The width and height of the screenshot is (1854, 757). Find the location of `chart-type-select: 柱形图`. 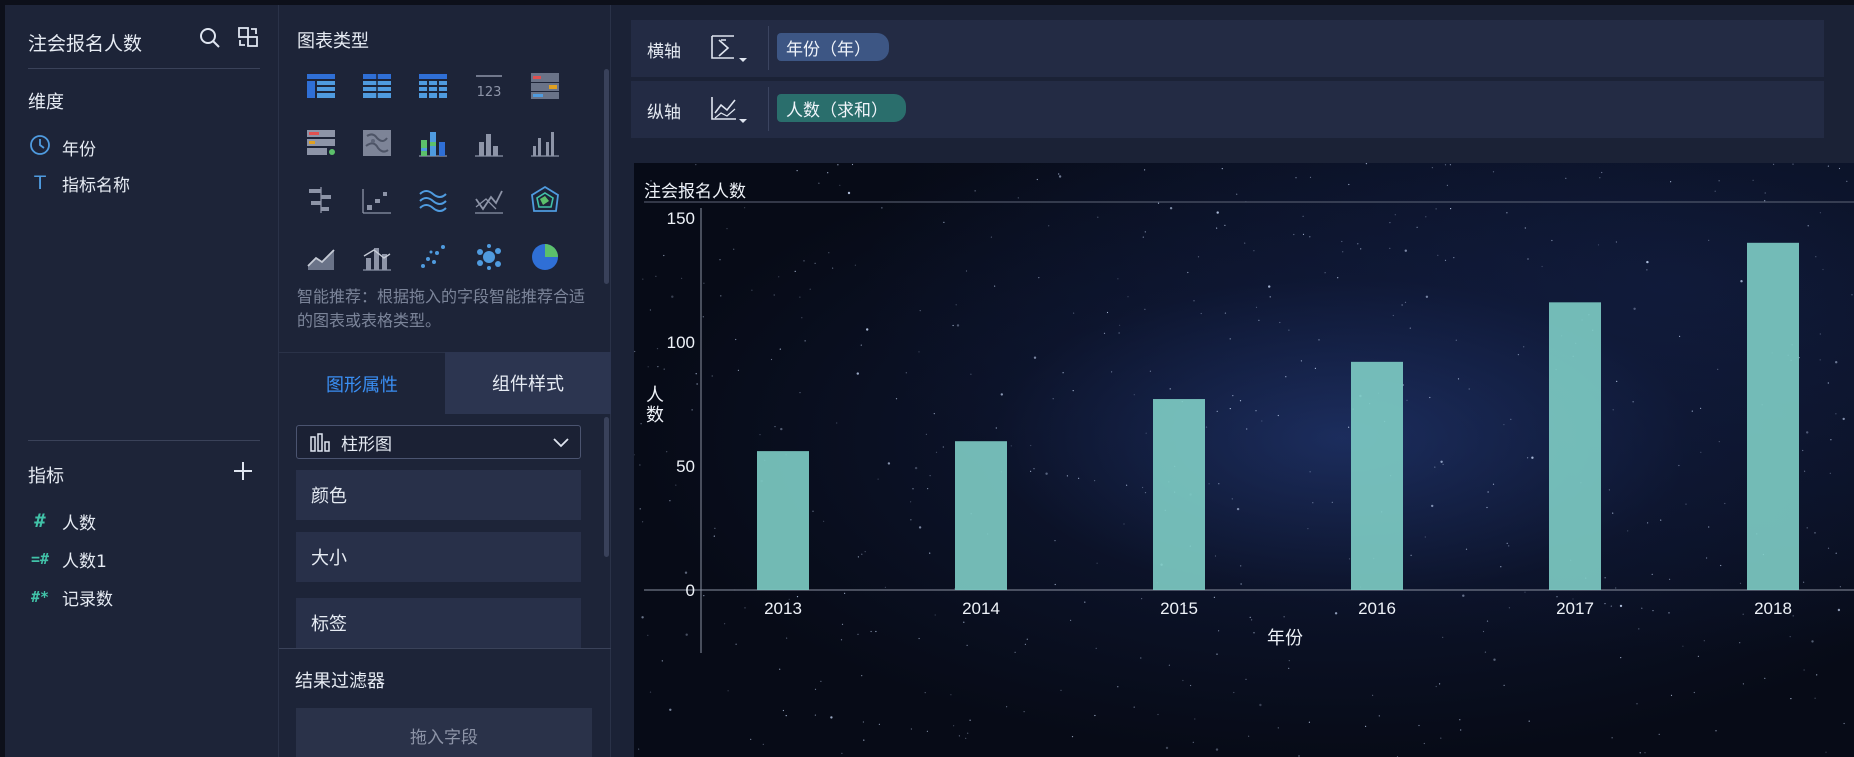

chart-type-select: 柱形图 is located at coordinates (438, 442).